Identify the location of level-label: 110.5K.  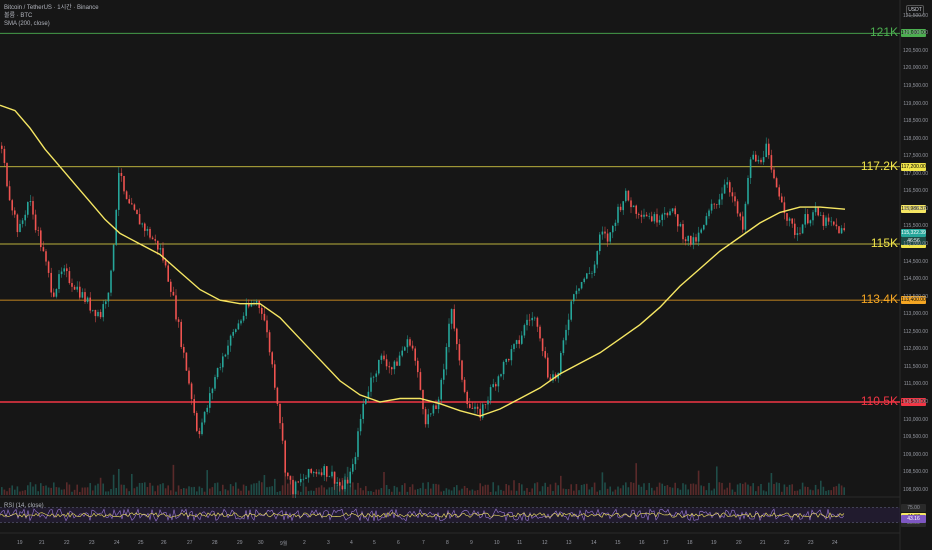
(879, 401).